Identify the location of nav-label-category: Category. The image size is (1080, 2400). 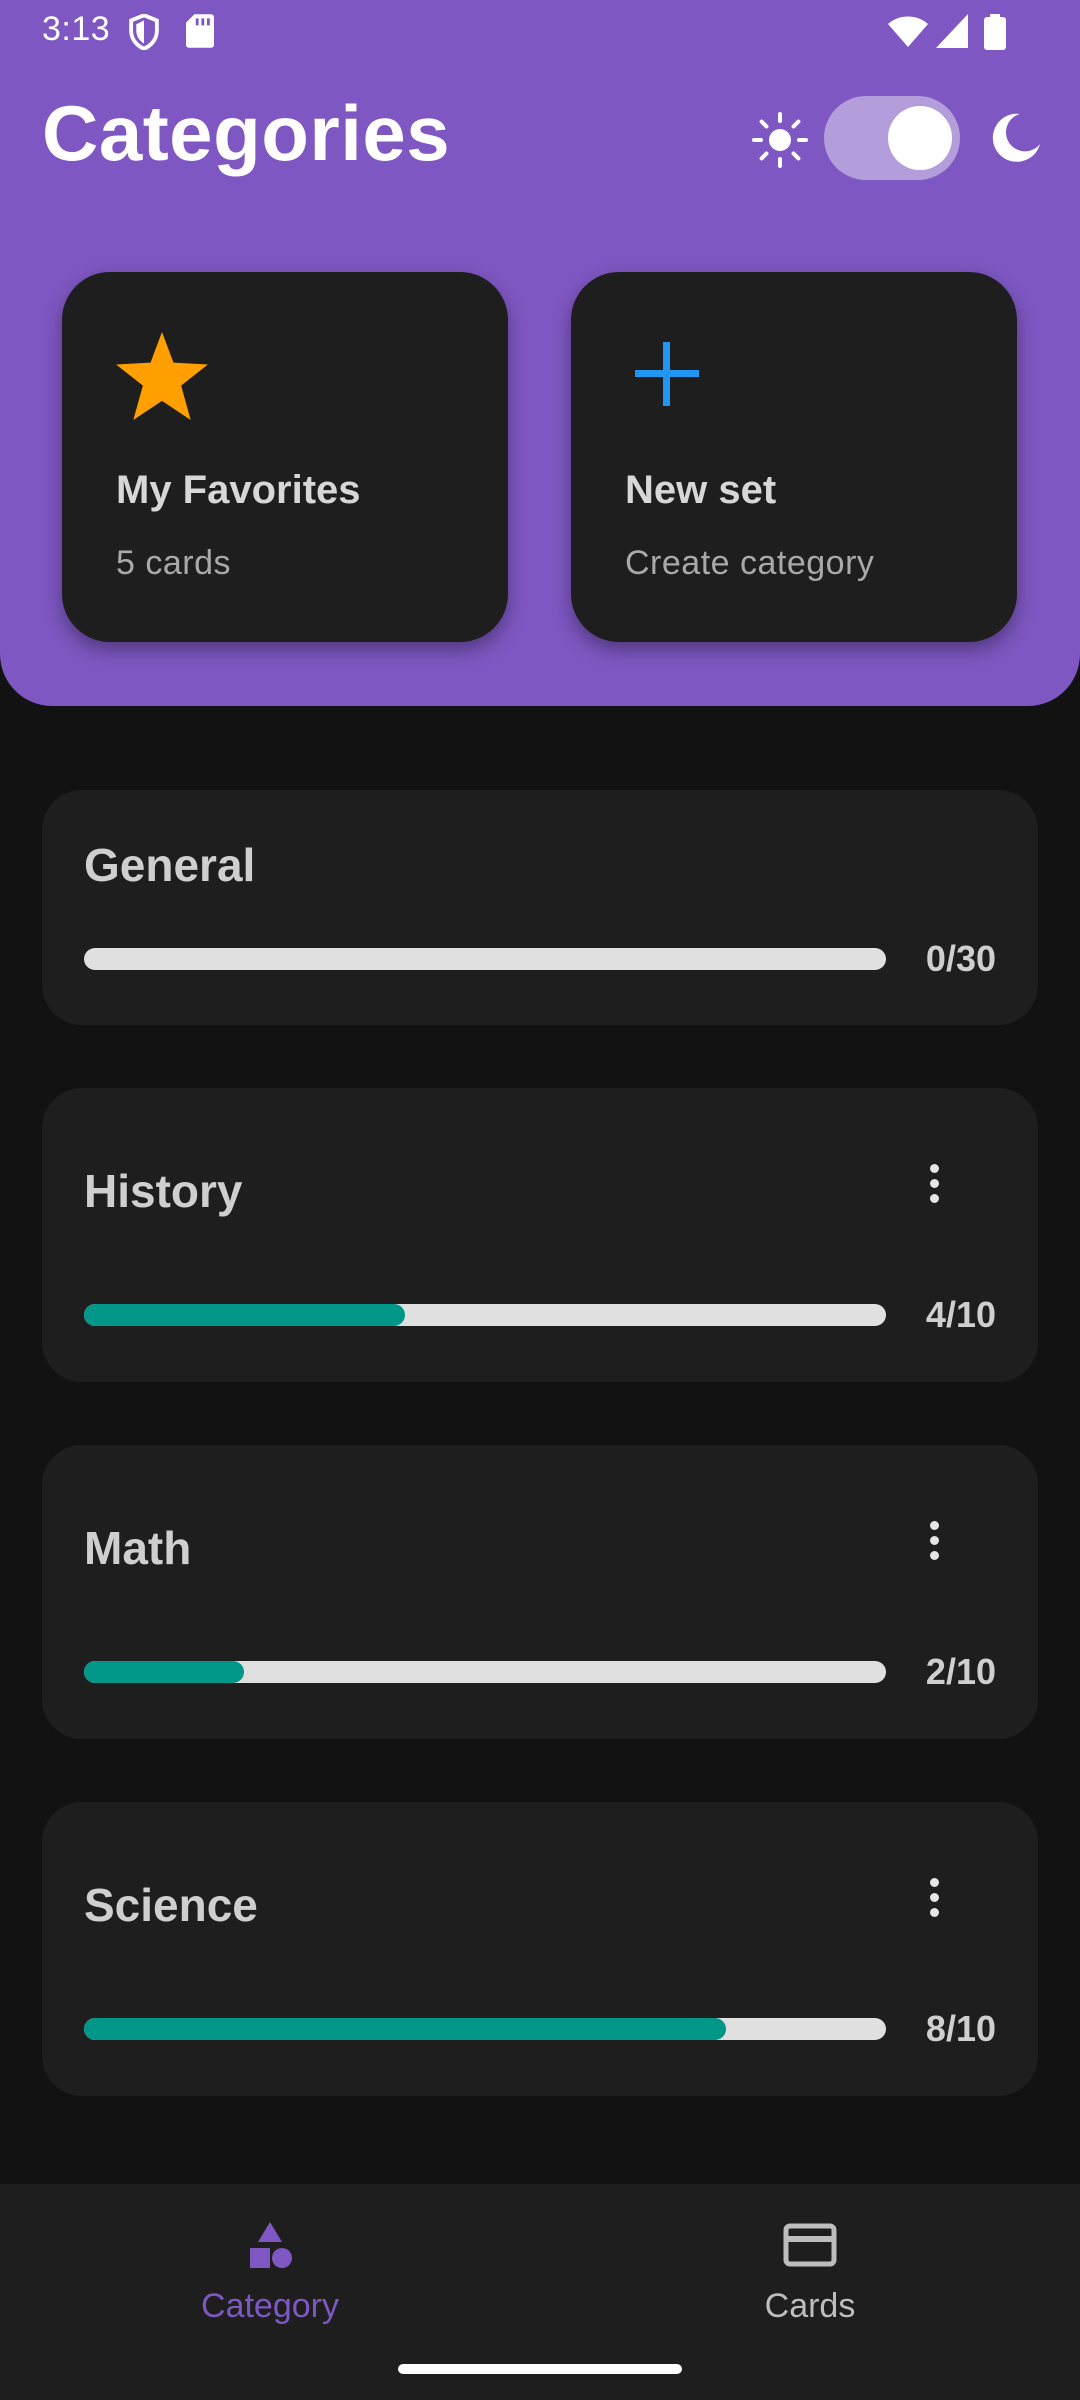
(270, 2306).